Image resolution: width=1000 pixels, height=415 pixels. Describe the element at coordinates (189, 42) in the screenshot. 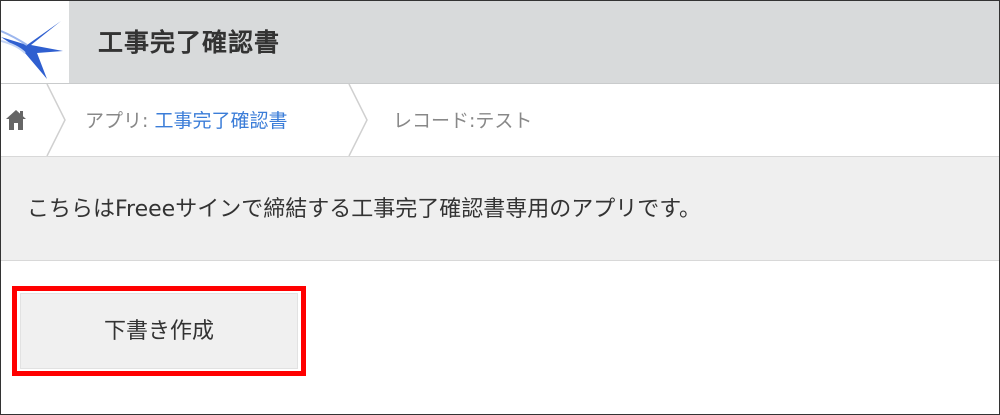

I see `app-title: 工事完了確認書` at that location.